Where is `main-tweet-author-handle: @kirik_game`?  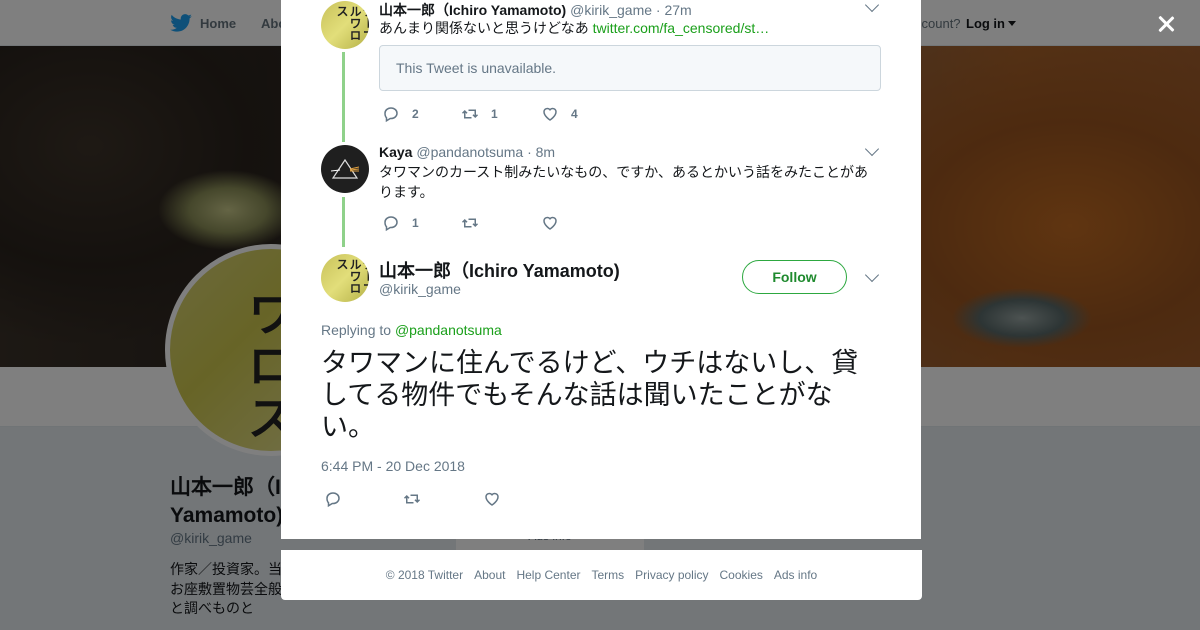 main-tweet-author-handle: @kirik_game is located at coordinates (420, 289).